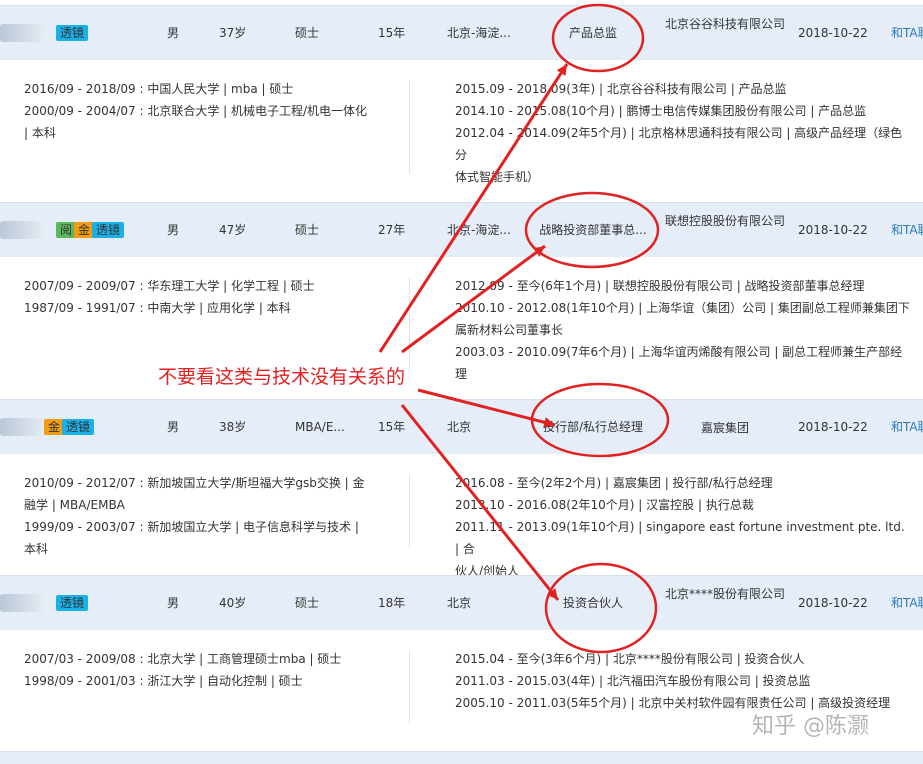 The width and height of the screenshot is (923, 764). Describe the element at coordinates (233, 427) in the screenshot. I see `age-label: 38岁` at that location.